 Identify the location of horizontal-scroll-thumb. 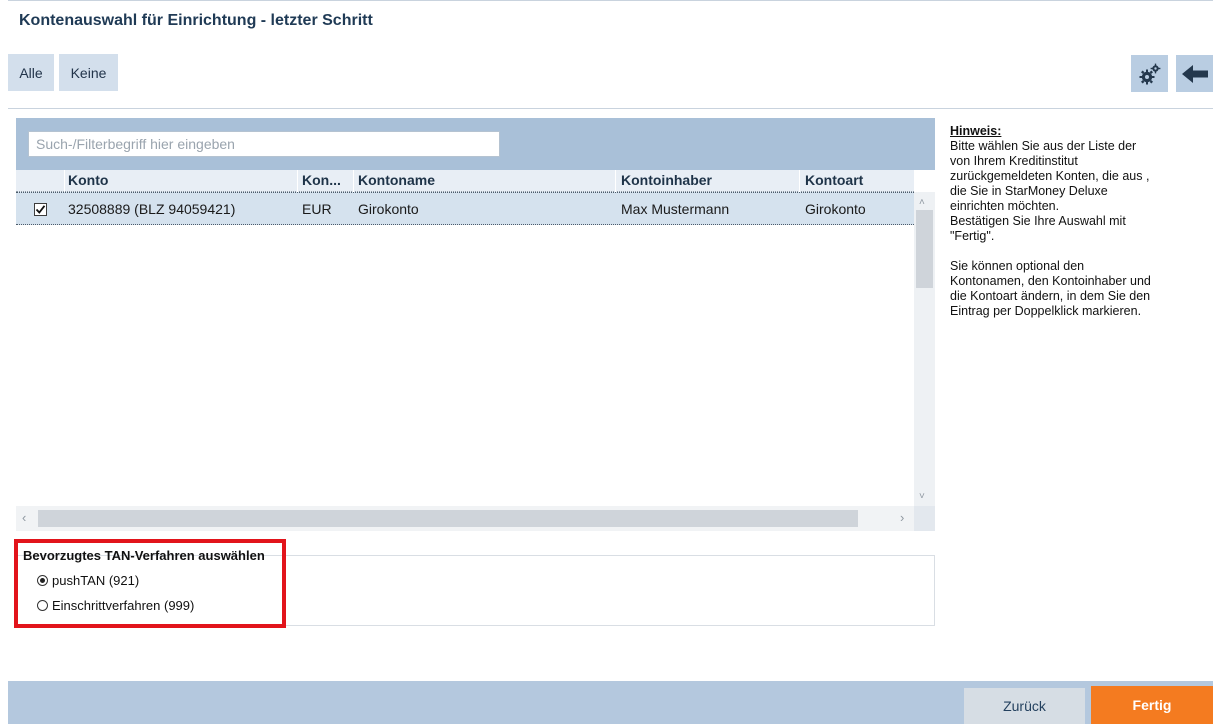
(448, 518).